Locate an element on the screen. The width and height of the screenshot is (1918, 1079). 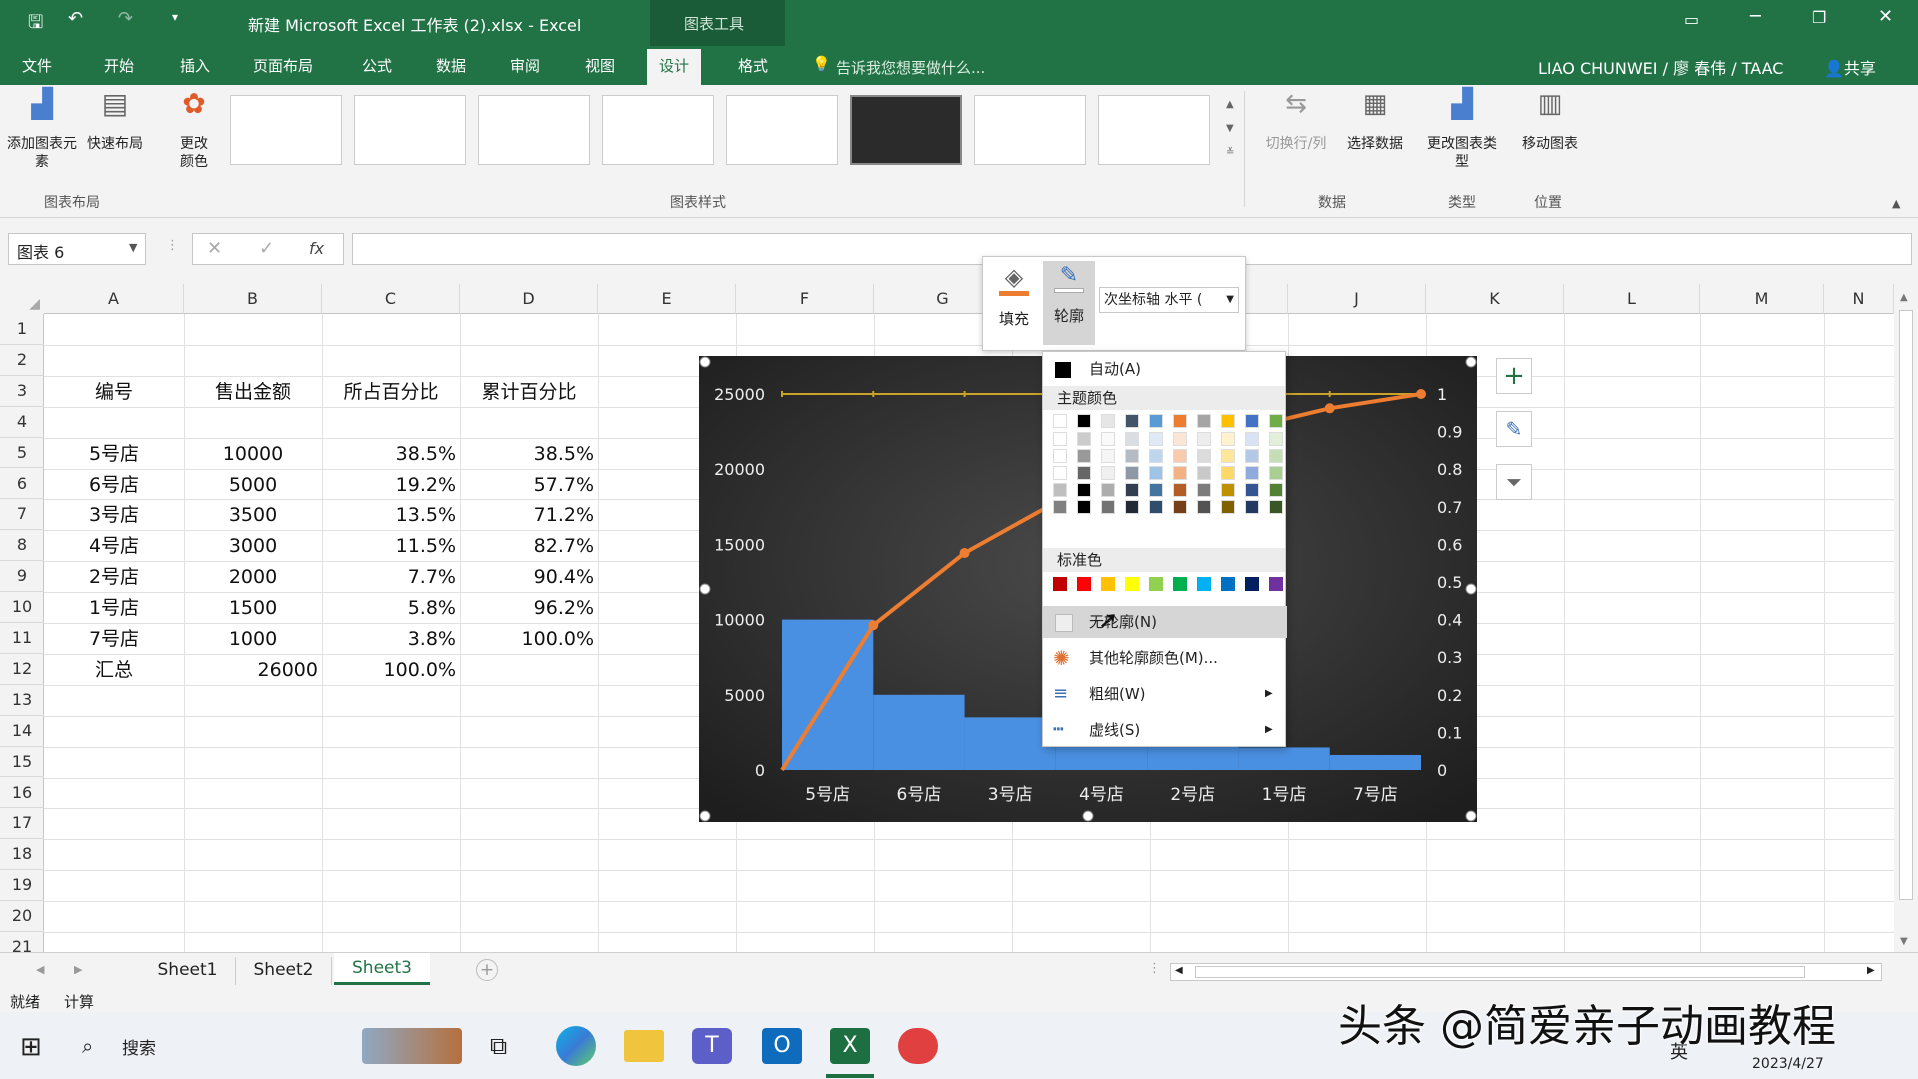
change-colors-button: ✿ 更改颜色 is located at coordinates (194, 130).